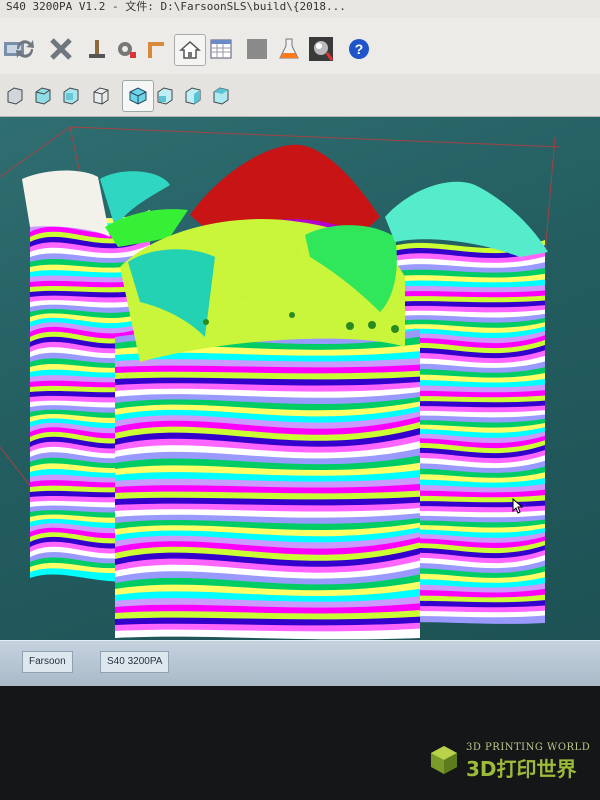 This screenshot has width=600, height=800. Describe the element at coordinates (101, 95) in the screenshot. I see `view-cube-4-icon` at that location.